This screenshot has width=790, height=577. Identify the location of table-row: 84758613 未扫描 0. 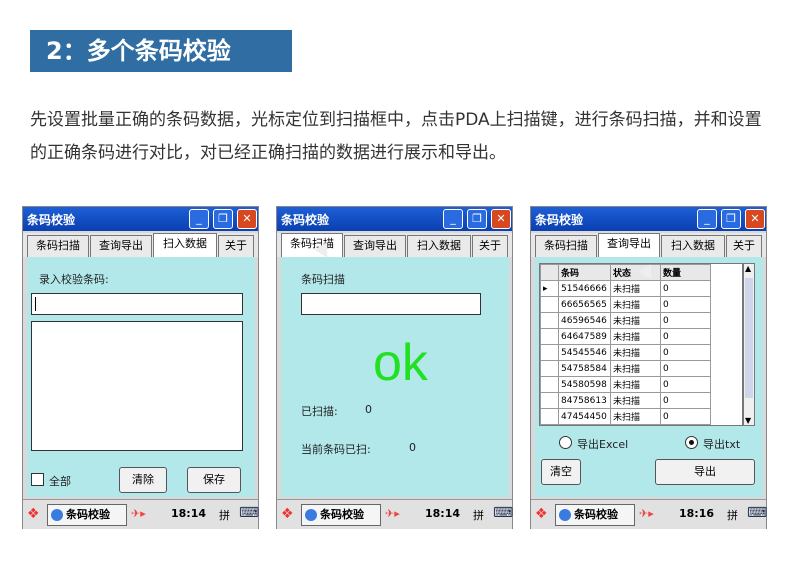
(625, 400).